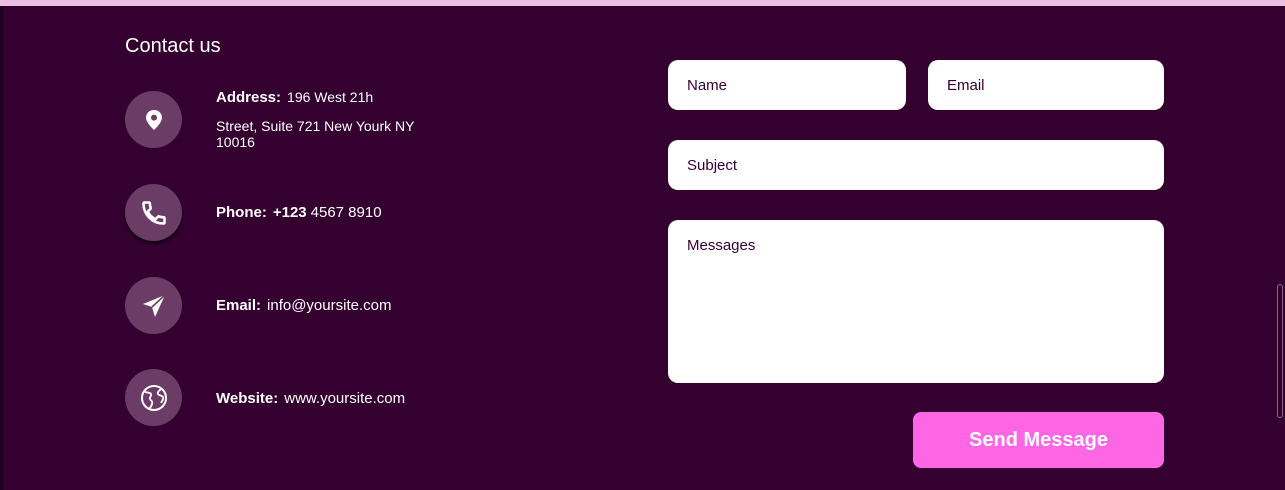  I want to click on subject-input, so click(916, 165).